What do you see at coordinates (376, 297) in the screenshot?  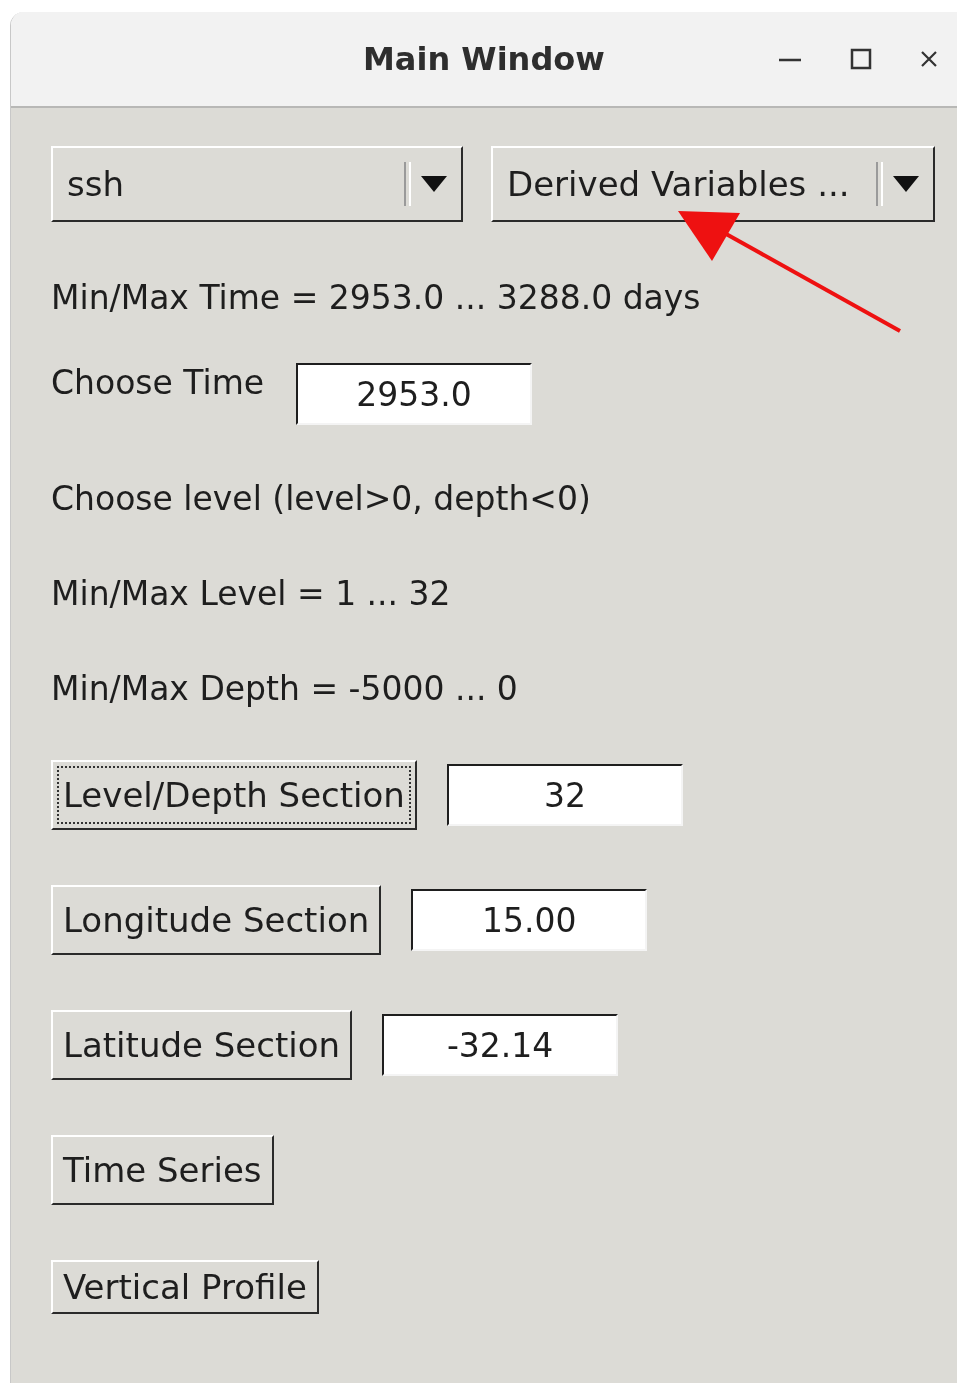 I see `time-range-text: Min/Max Time = 2953.0 ... 3288.0 days` at bounding box center [376, 297].